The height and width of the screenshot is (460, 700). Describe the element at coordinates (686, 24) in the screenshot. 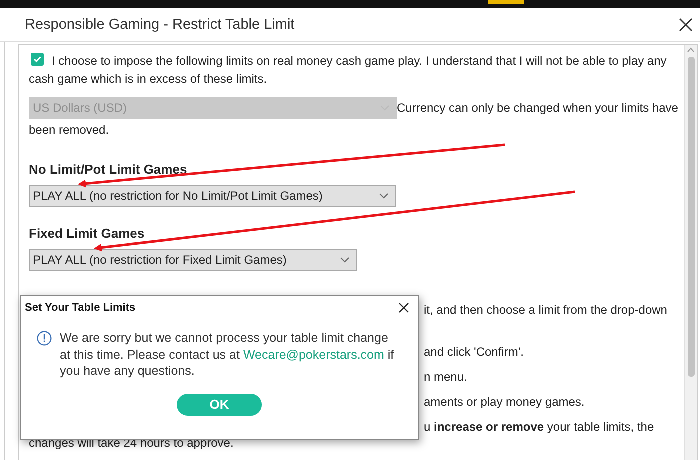

I see `close-button` at that location.